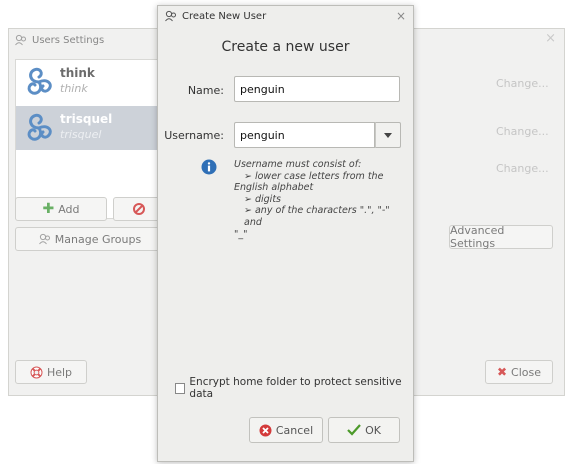 This screenshot has height=464, width=567. What do you see at coordinates (317, 89) in the screenshot?
I see `name-field: penguin` at bounding box center [317, 89].